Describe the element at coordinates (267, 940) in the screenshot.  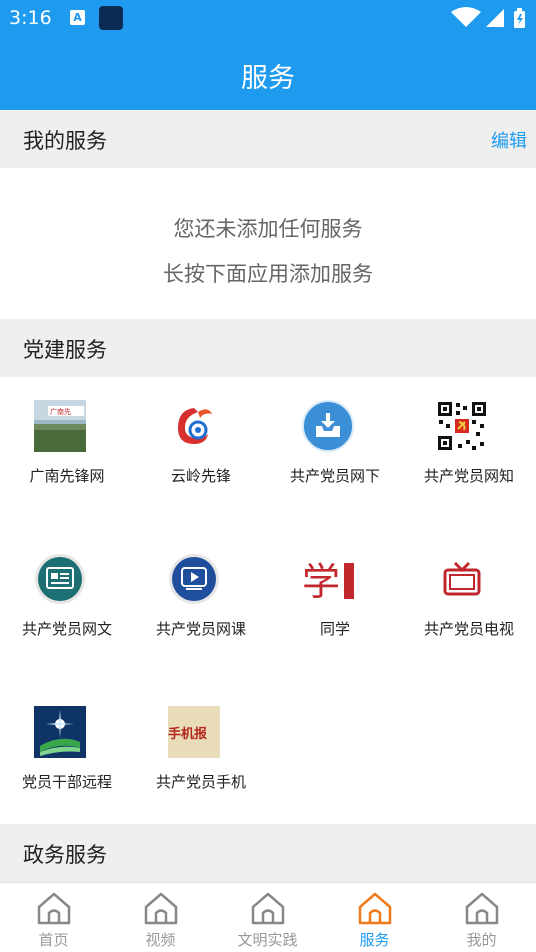
I see `tab-label: 文明实践` at that location.